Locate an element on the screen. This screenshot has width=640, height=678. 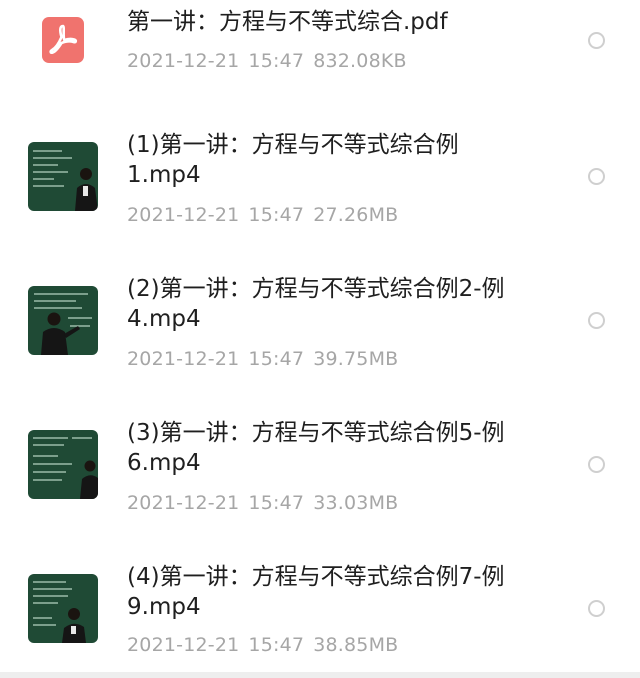
file-meta: 2021-12-21 15:47 38.85MB is located at coordinates (267, 645).